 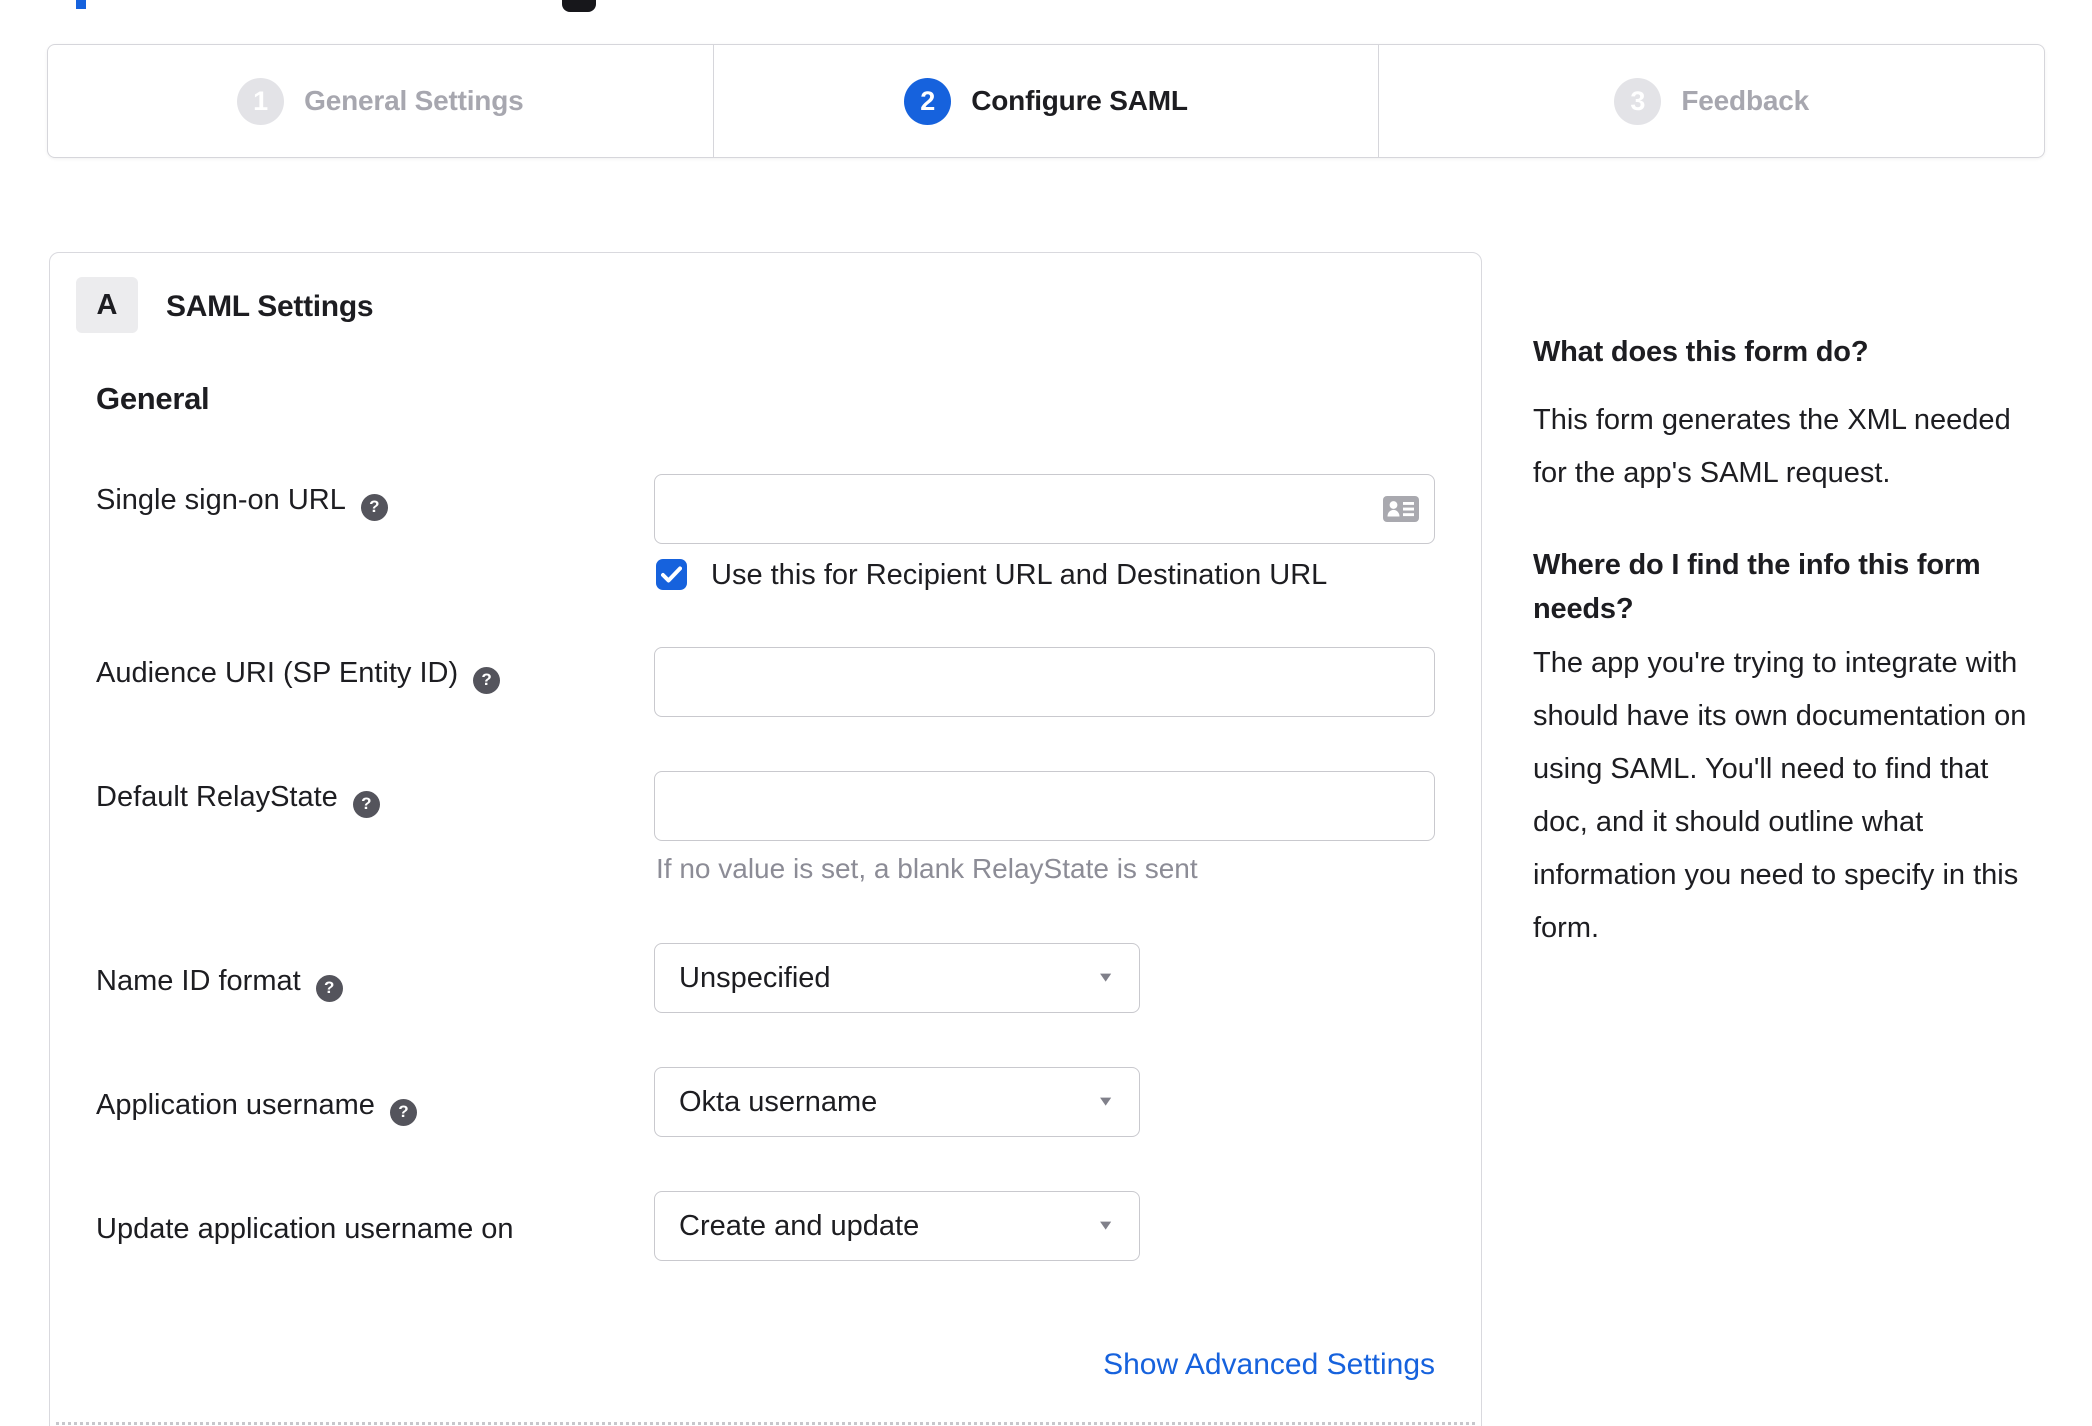 What do you see at coordinates (1745, 100) in the screenshot?
I see `step-label: Feedback` at bounding box center [1745, 100].